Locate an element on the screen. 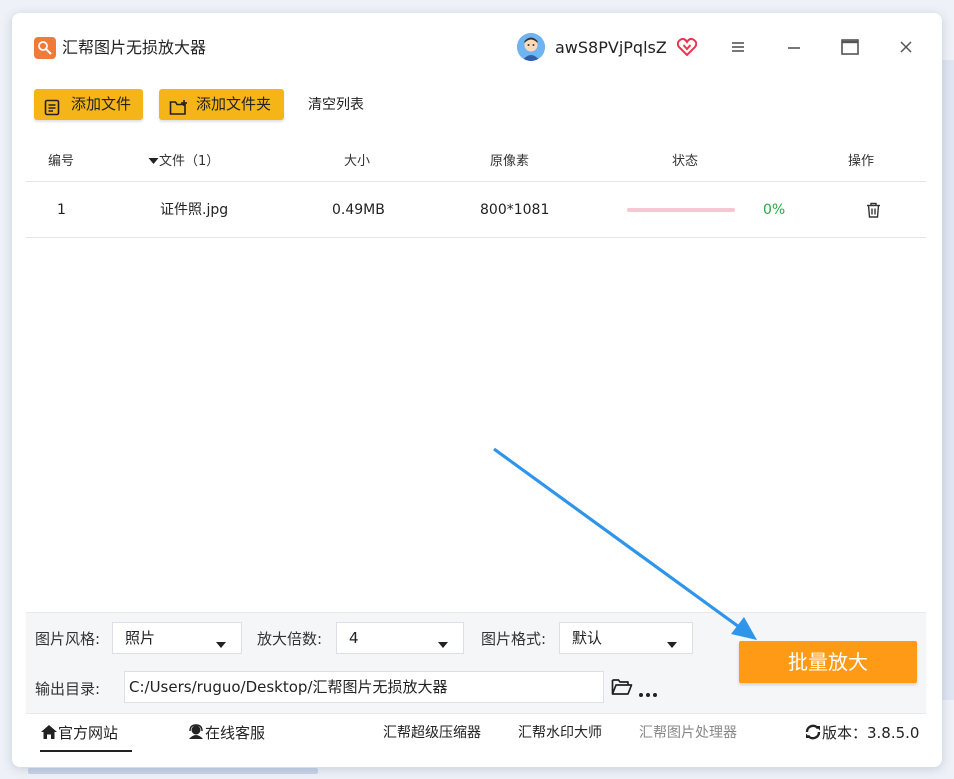 Image resolution: width=954 pixels, height=779 pixels. menu-icon is located at coordinates (738, 47).